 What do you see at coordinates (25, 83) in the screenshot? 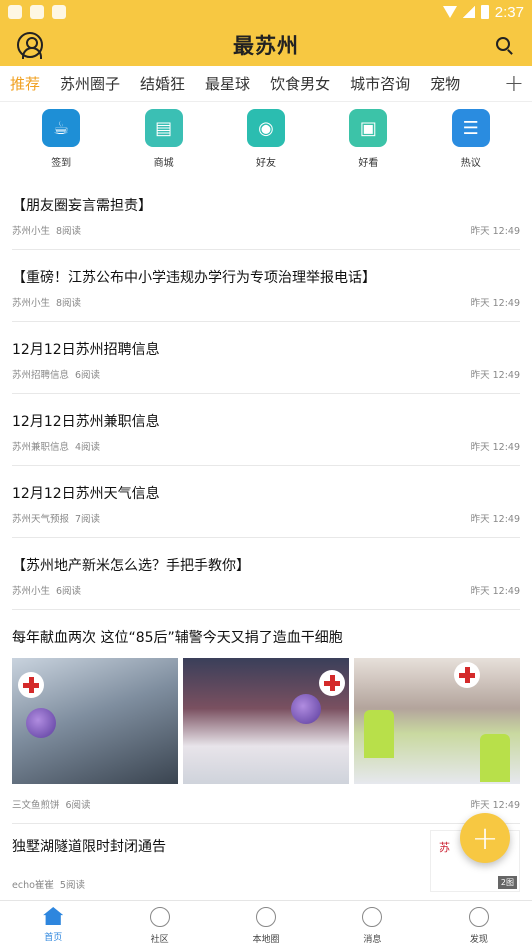
I see `tab-recommend: 推荐` at bounding box center [25, 83].